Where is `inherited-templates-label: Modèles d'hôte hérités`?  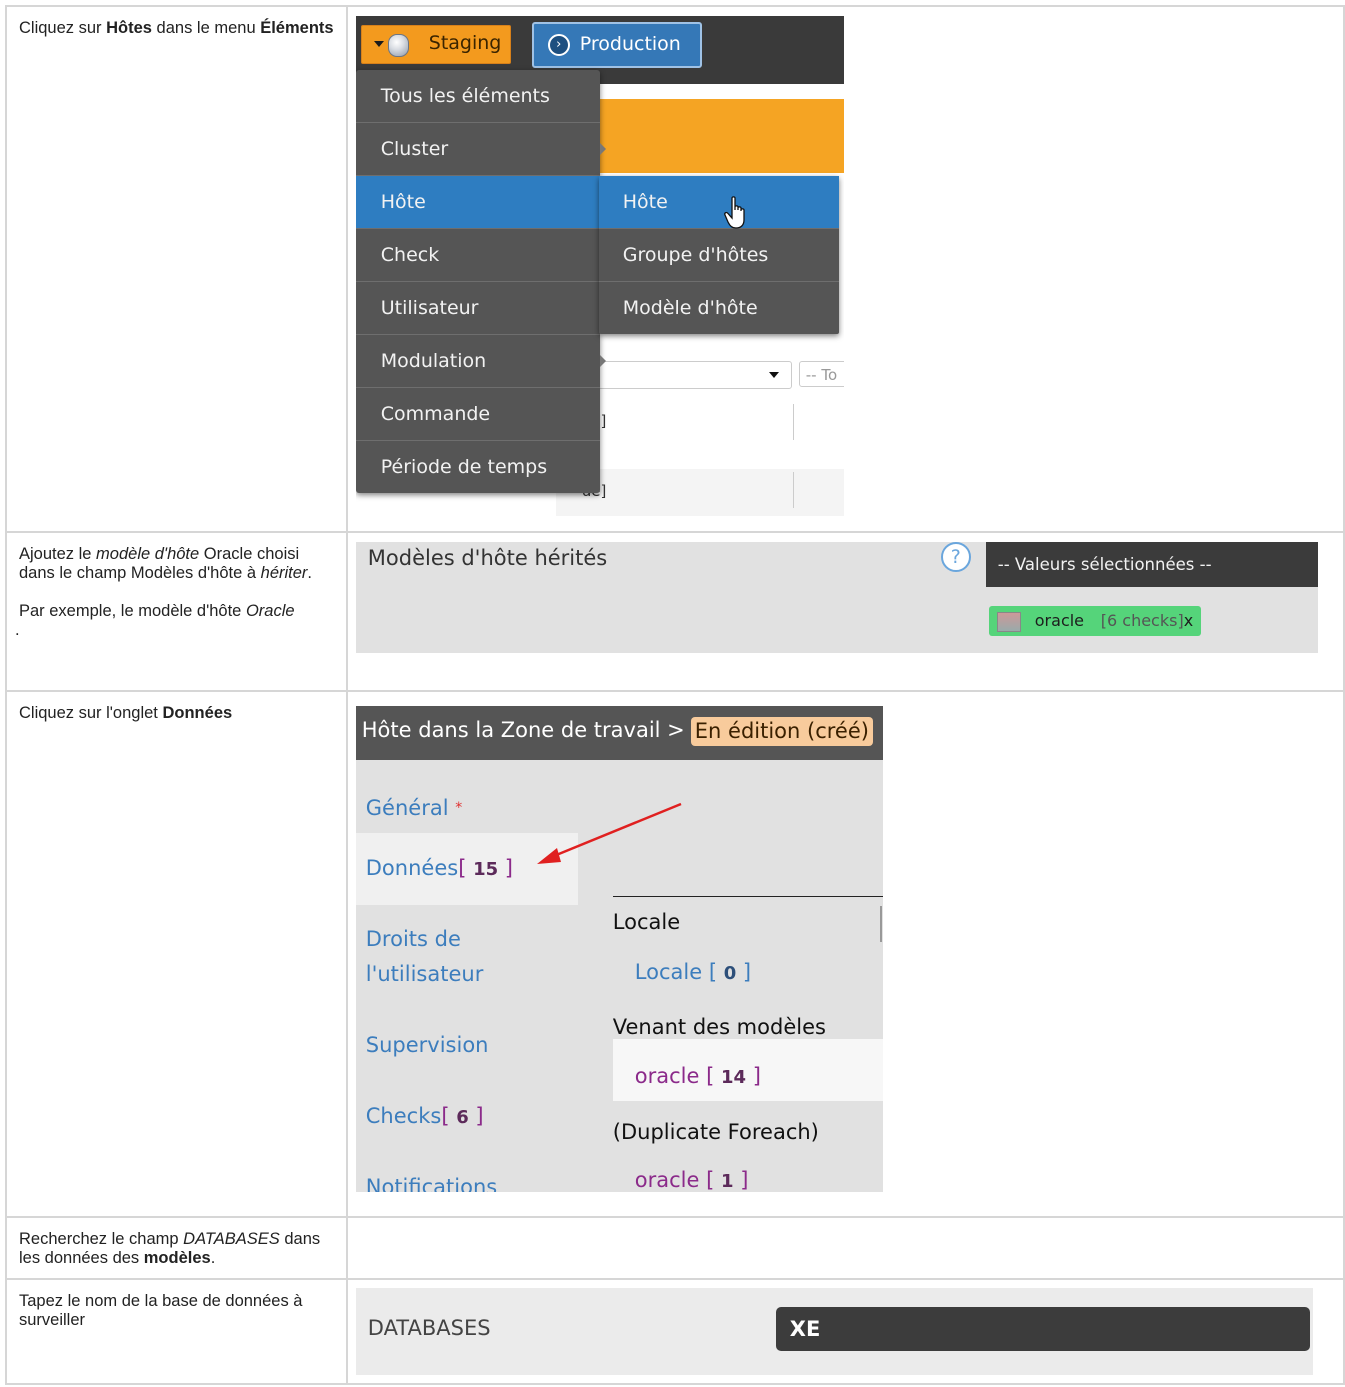
inherited-templates-label: Modèles d'hôte hérités is located at coordinates (487, 558).